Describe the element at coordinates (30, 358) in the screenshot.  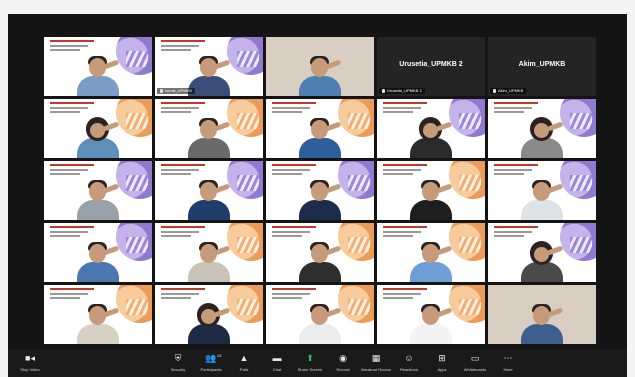
I see `video-camera-icon: ■◂` at that location.